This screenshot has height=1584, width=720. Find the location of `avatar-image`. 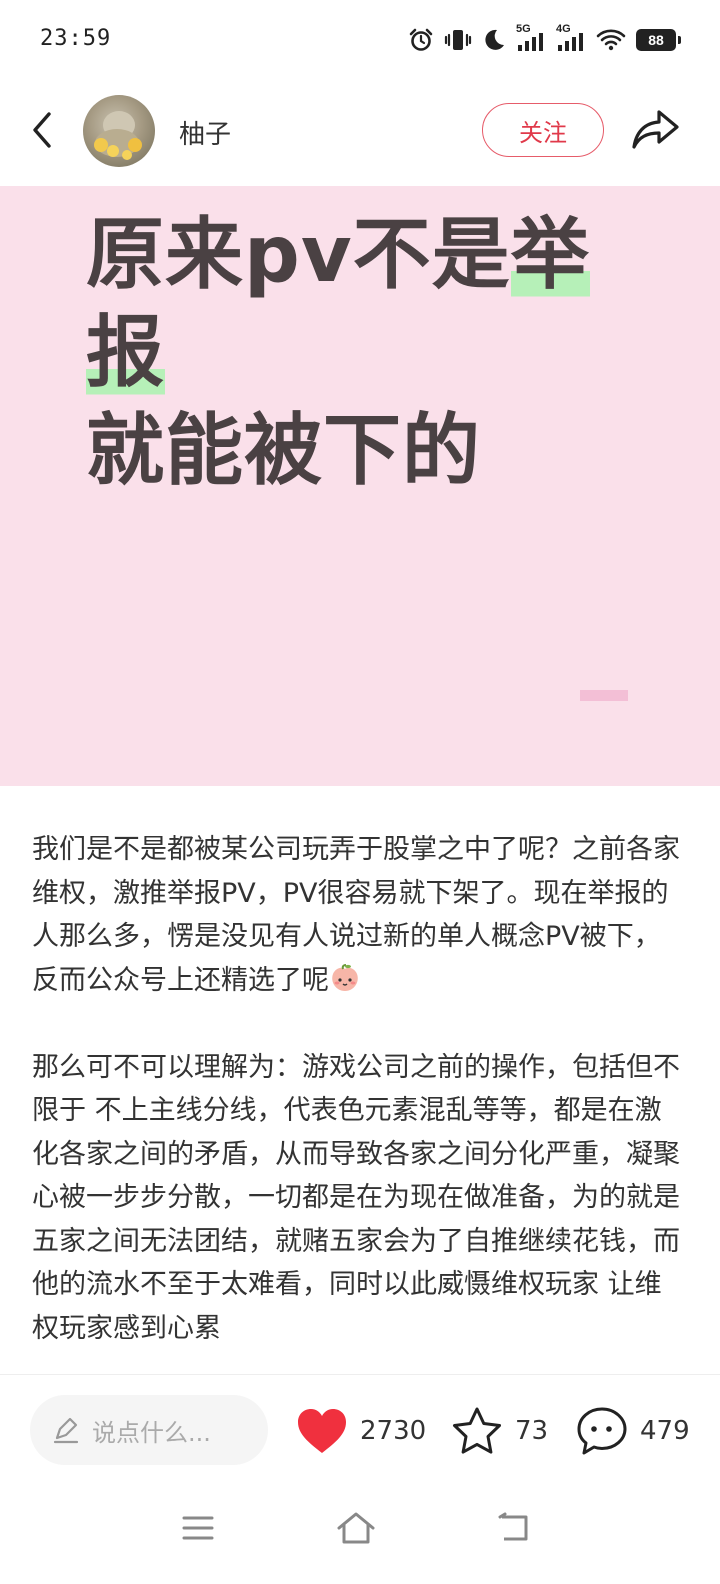

avatar-image is located at coordinates (118, 135).